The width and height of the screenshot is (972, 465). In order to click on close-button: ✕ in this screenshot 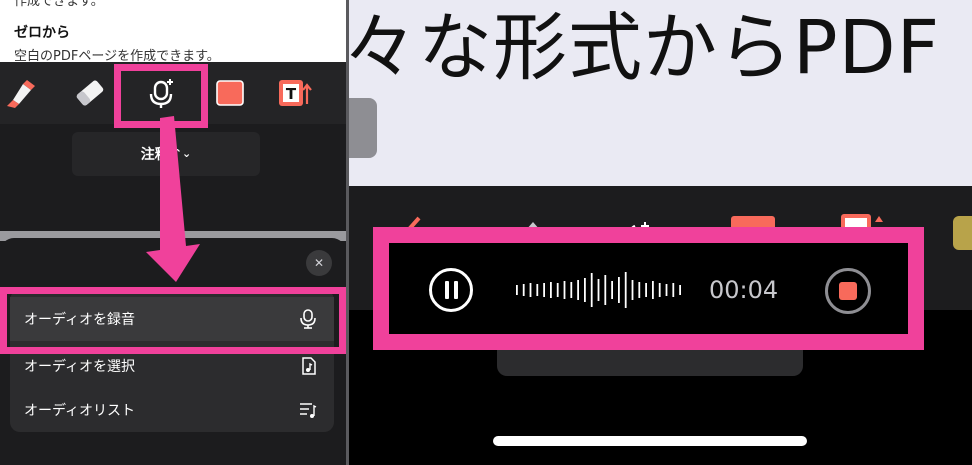, I will do `click(319, 263)`.